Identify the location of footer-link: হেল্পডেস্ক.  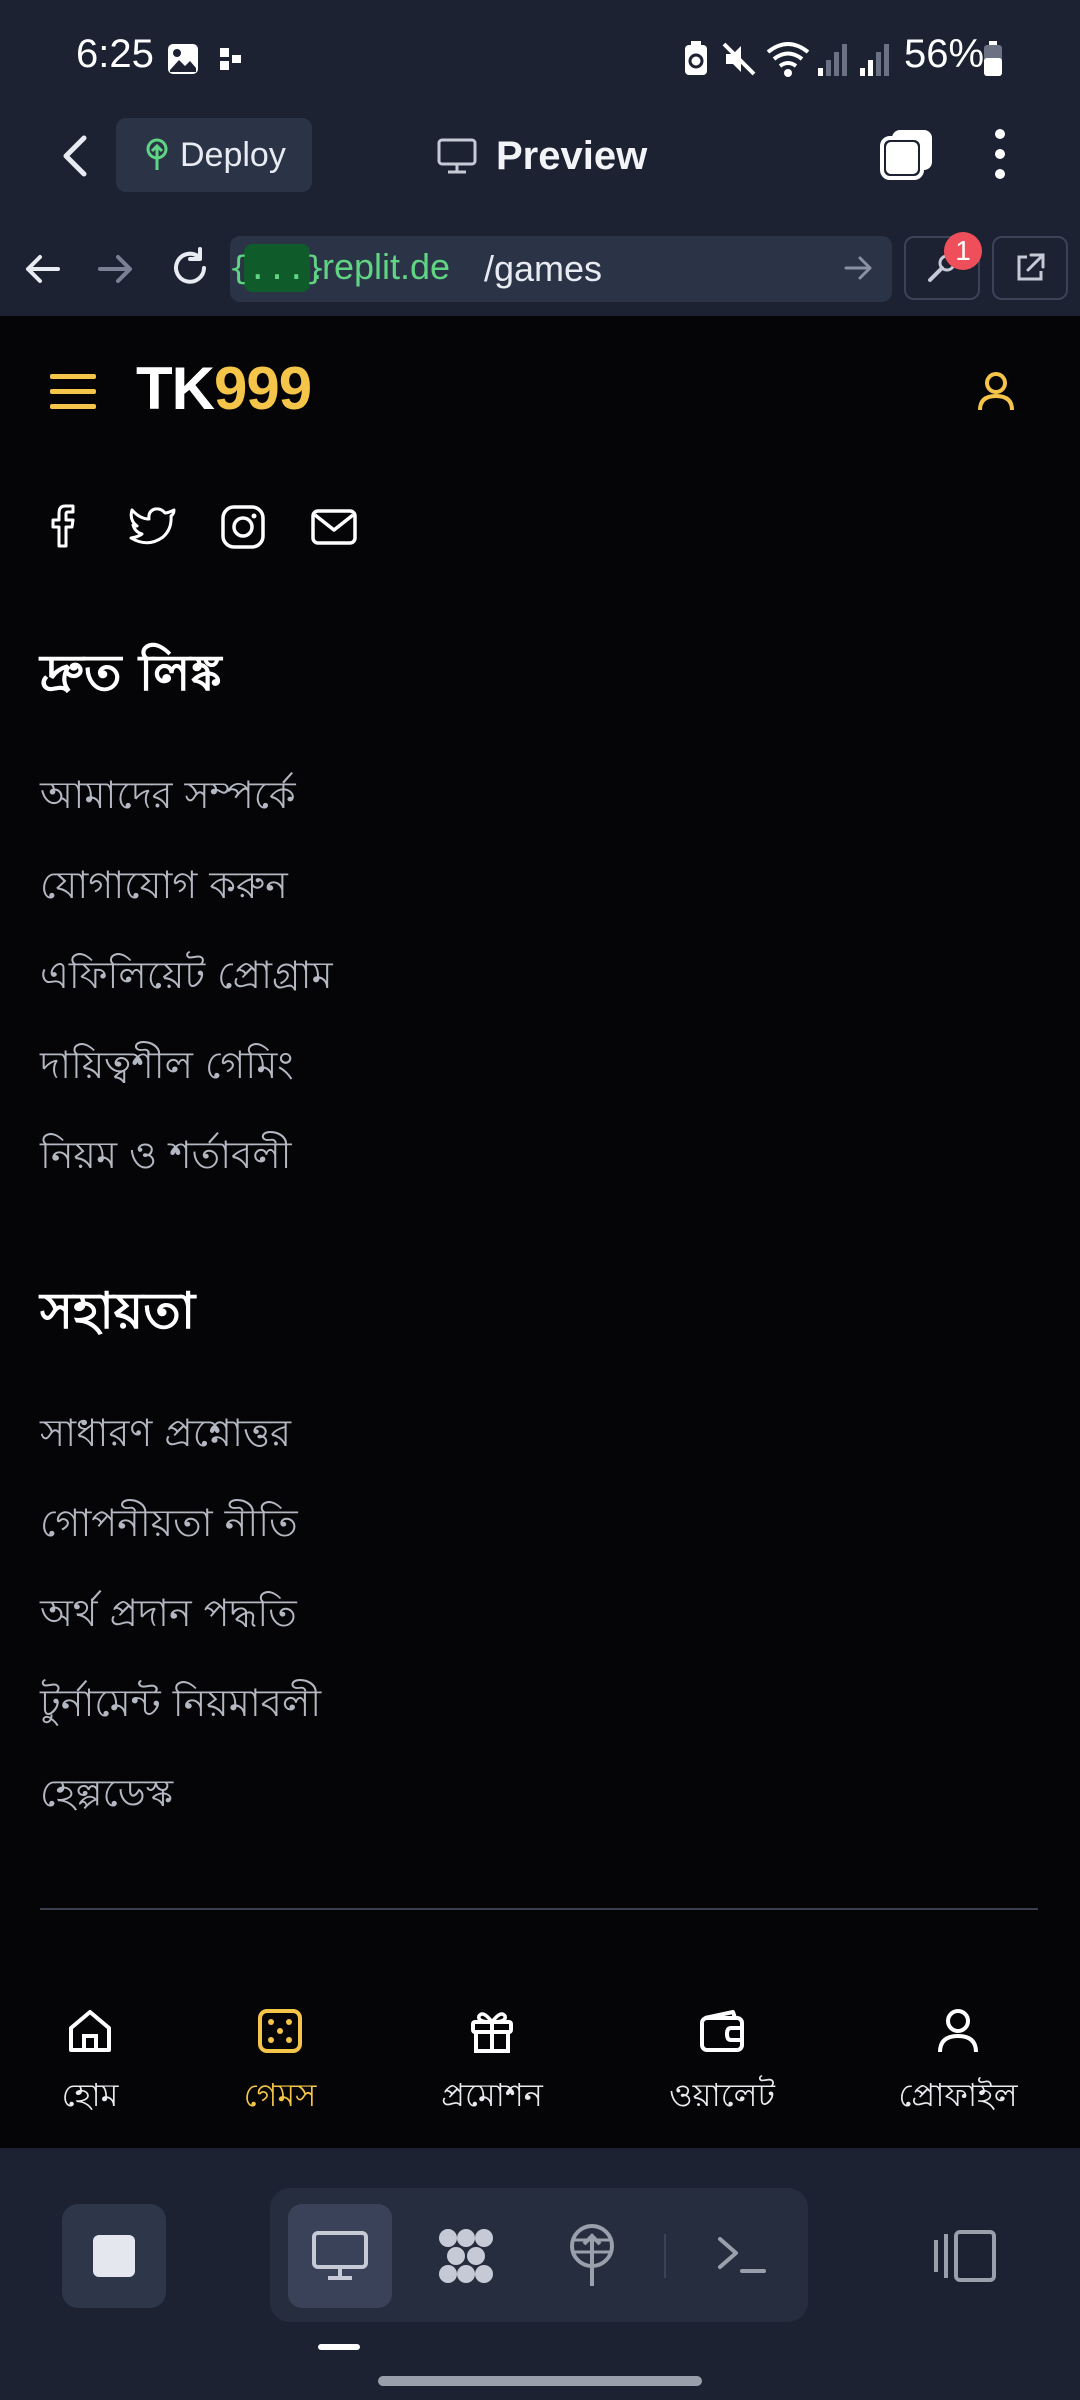
(106, 1796).